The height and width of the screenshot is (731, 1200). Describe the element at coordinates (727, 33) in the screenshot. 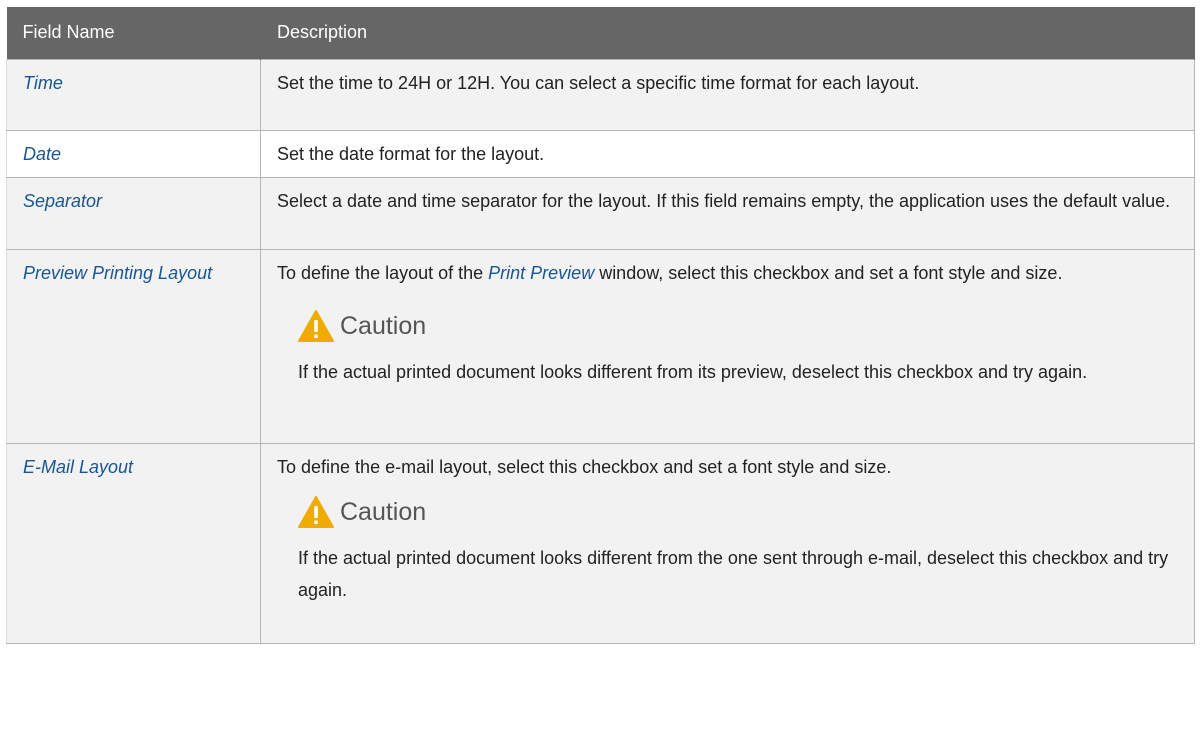

I see `header-description: Description` at that location.